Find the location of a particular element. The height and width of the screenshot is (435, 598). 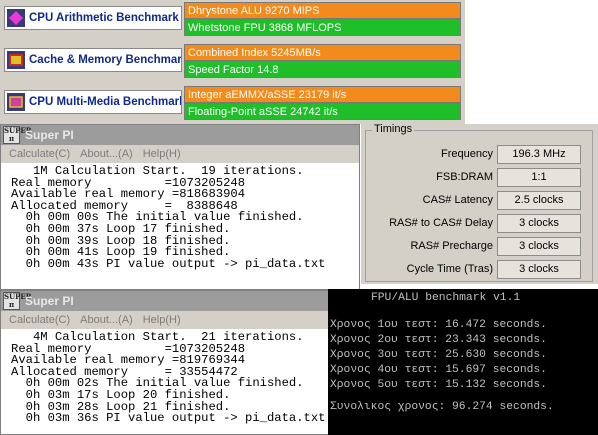

test-result-line: Χρονος 5ου τεστ: 15.132 seconds. is located at coordinates (438, 385).